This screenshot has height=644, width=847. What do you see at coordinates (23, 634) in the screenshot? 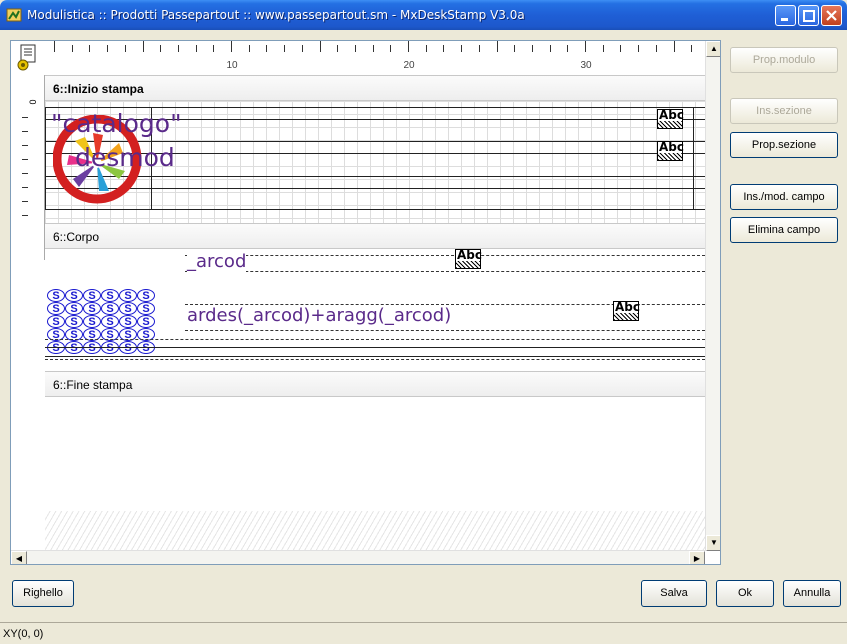
I see `cursor-coordinates: XY(0, 0)` at bounding box center [23, 634].